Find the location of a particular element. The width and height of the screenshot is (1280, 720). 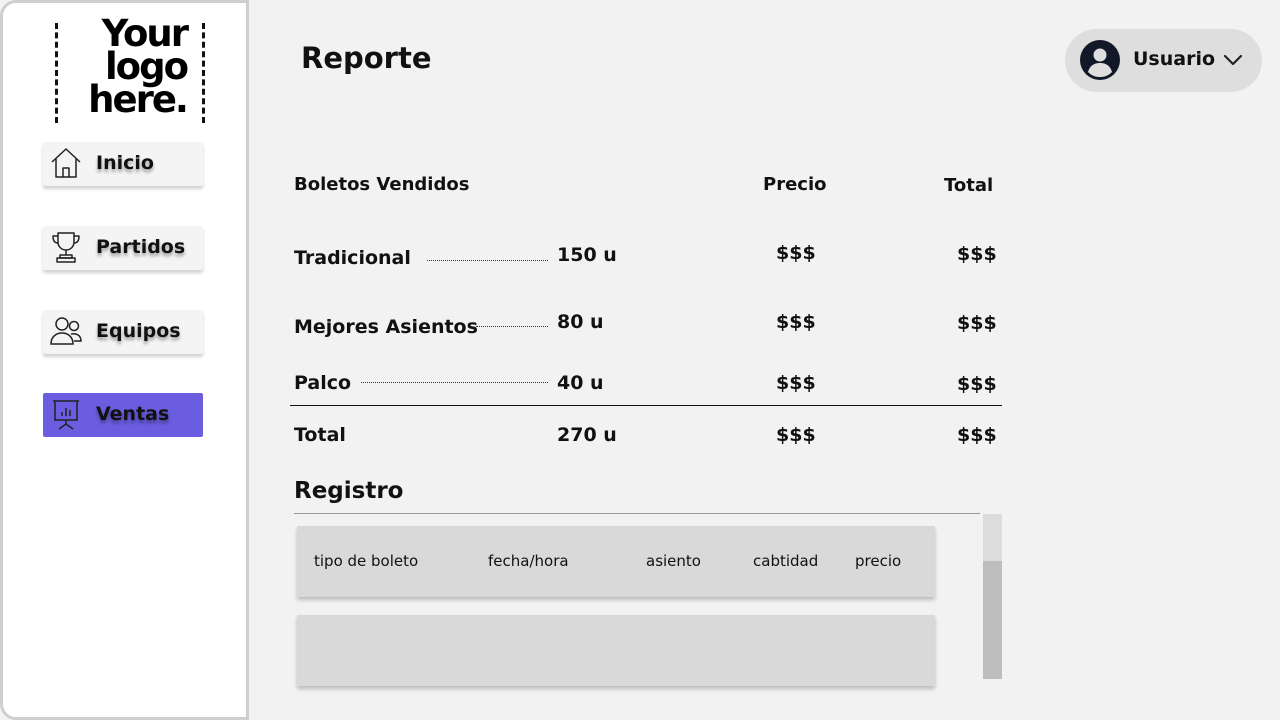

sidebar-item-label: Partidos is located at coordinates (141, 247).